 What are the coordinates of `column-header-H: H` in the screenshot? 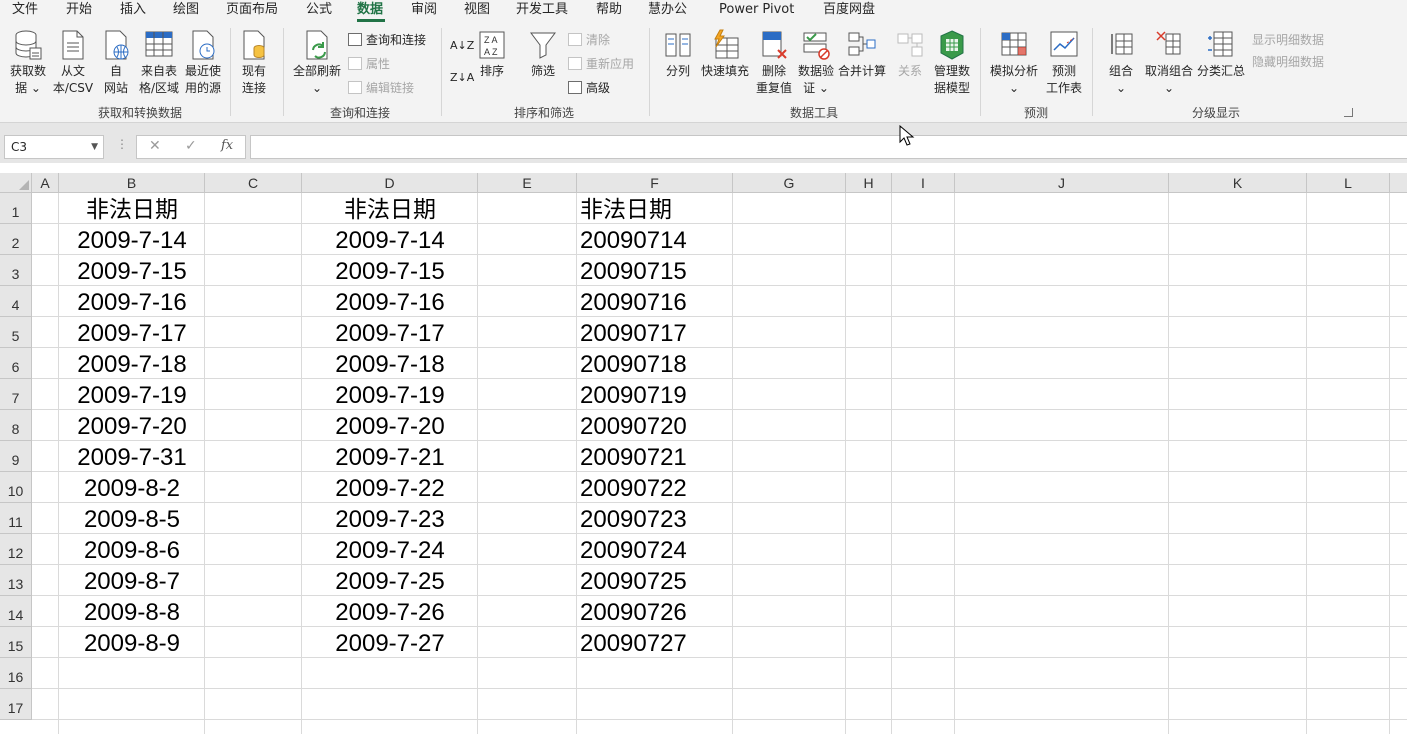 It's located at (869, 183).